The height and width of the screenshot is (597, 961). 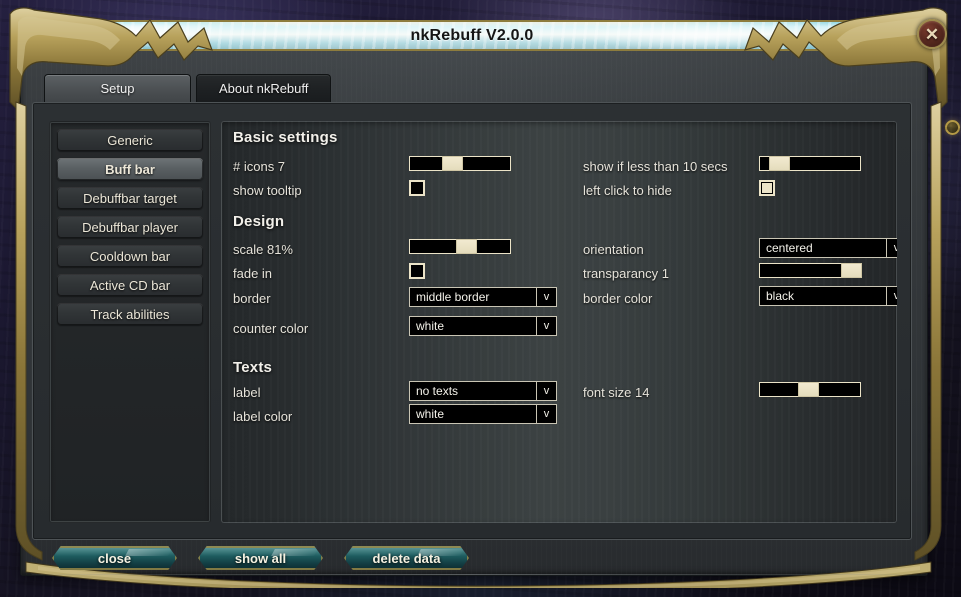 I want to click on close-button: close, so click(x=114, y=558).